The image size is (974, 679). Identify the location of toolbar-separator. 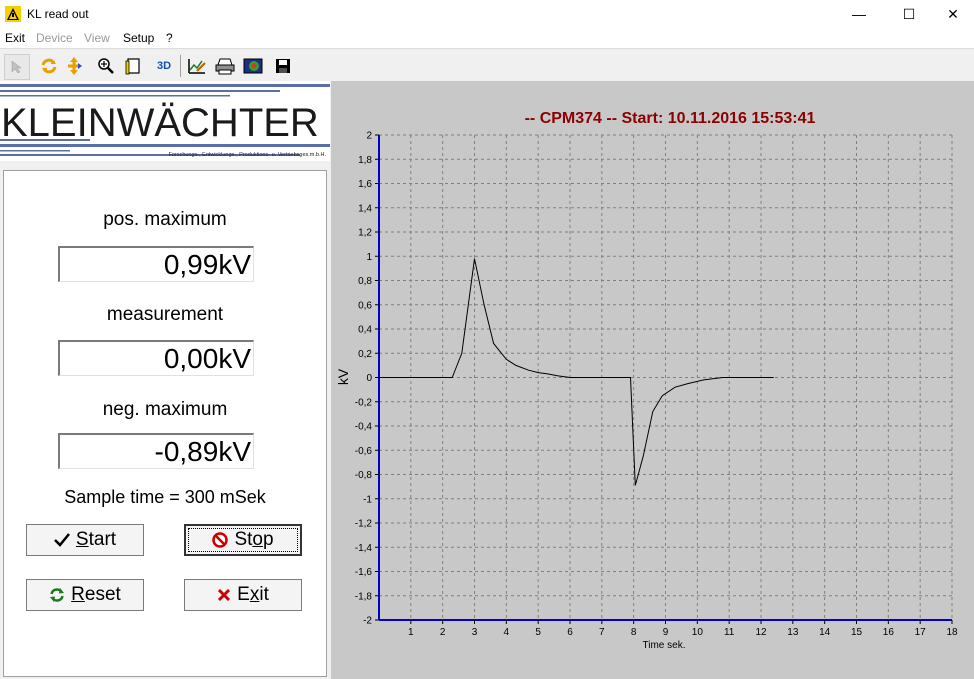
(180, 66).